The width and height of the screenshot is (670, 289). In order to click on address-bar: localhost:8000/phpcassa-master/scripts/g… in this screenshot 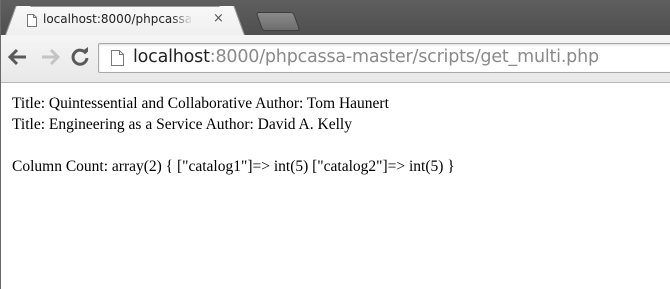, I will do `click(384, 58)`.